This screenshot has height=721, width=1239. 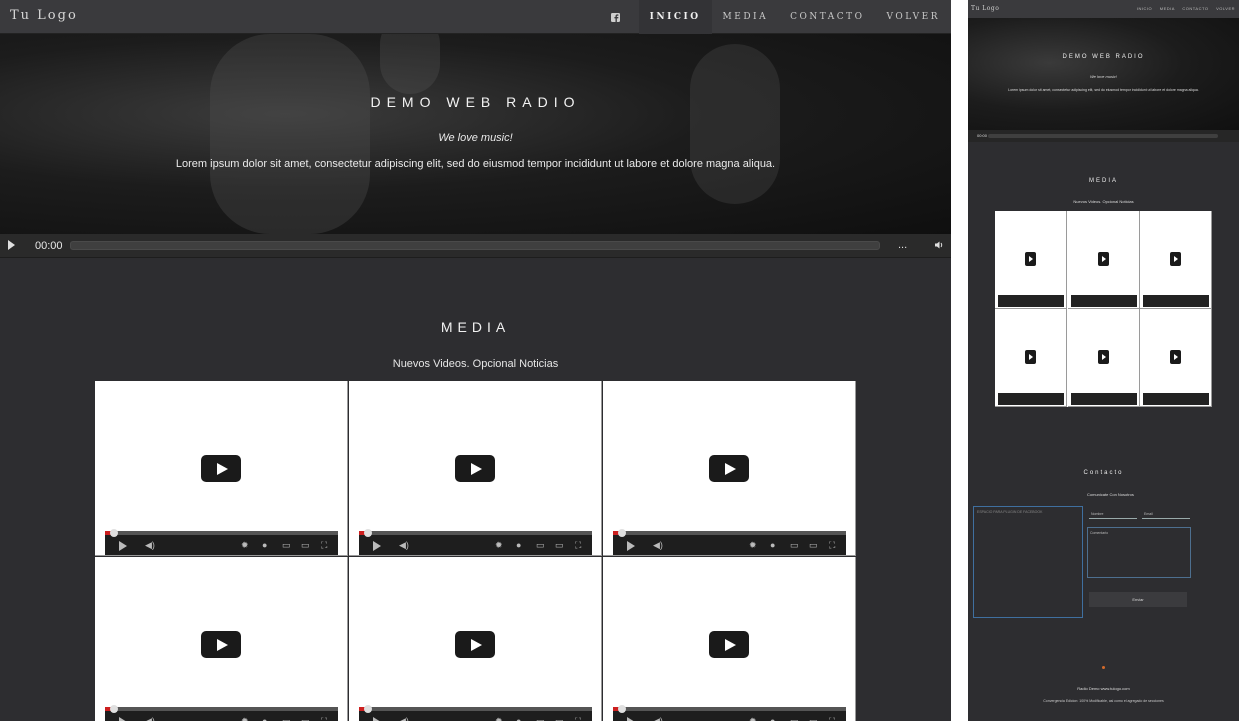 I want to click on player-progress-track, so click(x=475, y=245).